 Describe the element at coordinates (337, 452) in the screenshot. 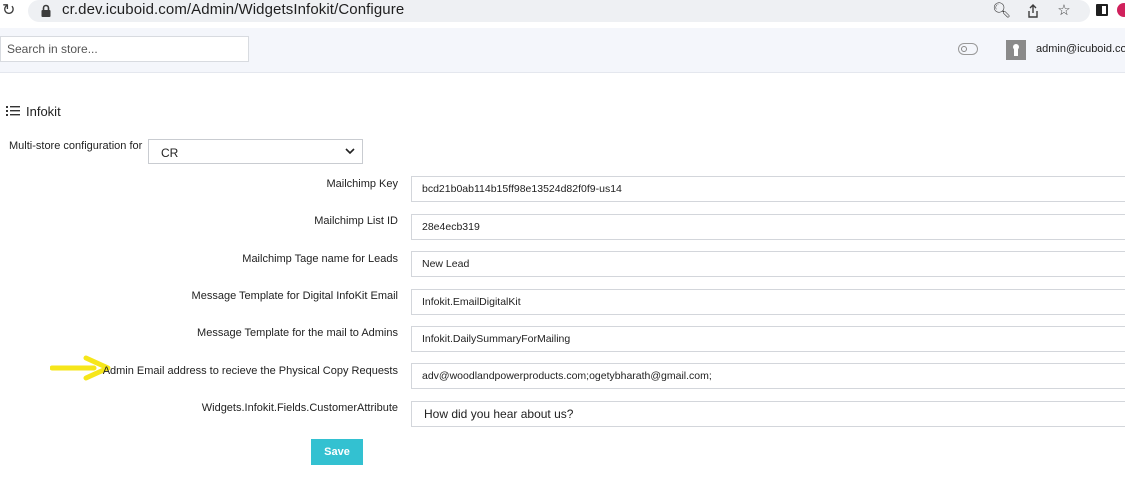

I see `save-button: Save` at that location.